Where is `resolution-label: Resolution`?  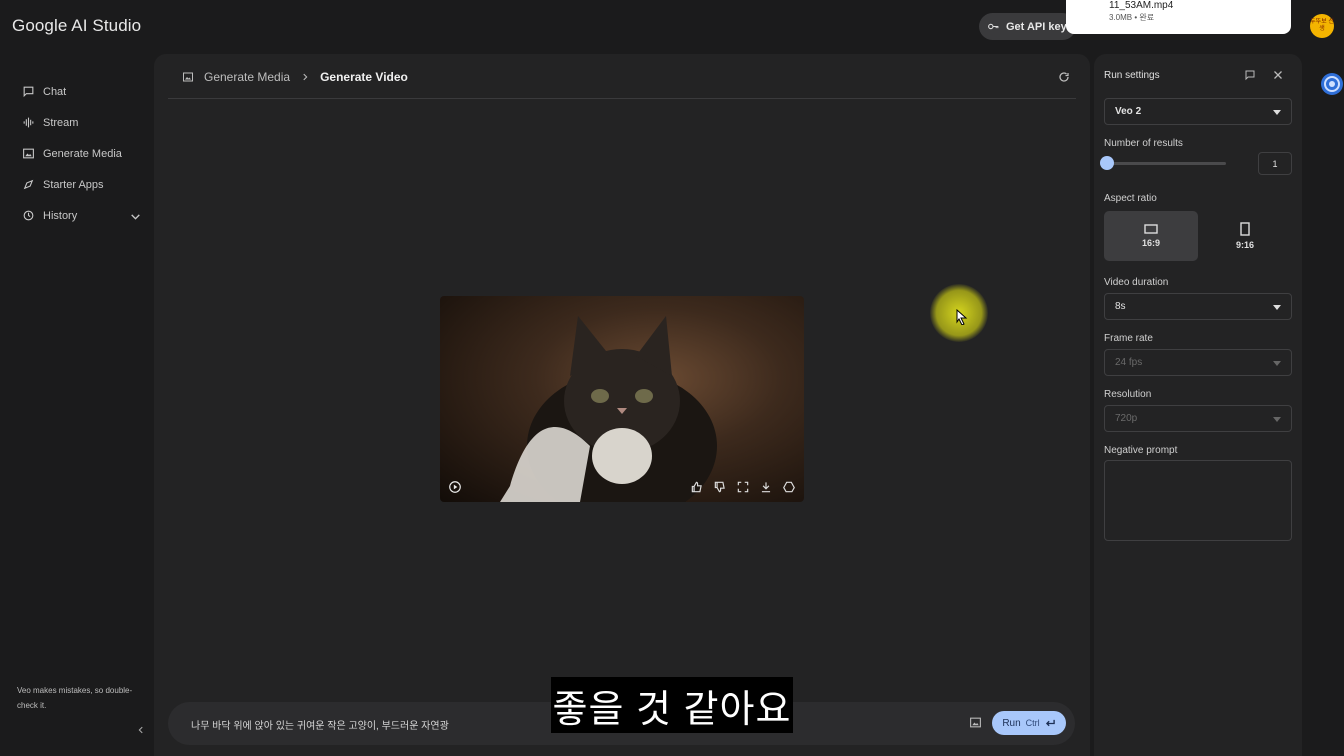
resolution-label: Resolution is located at coordinates (1128, 394).